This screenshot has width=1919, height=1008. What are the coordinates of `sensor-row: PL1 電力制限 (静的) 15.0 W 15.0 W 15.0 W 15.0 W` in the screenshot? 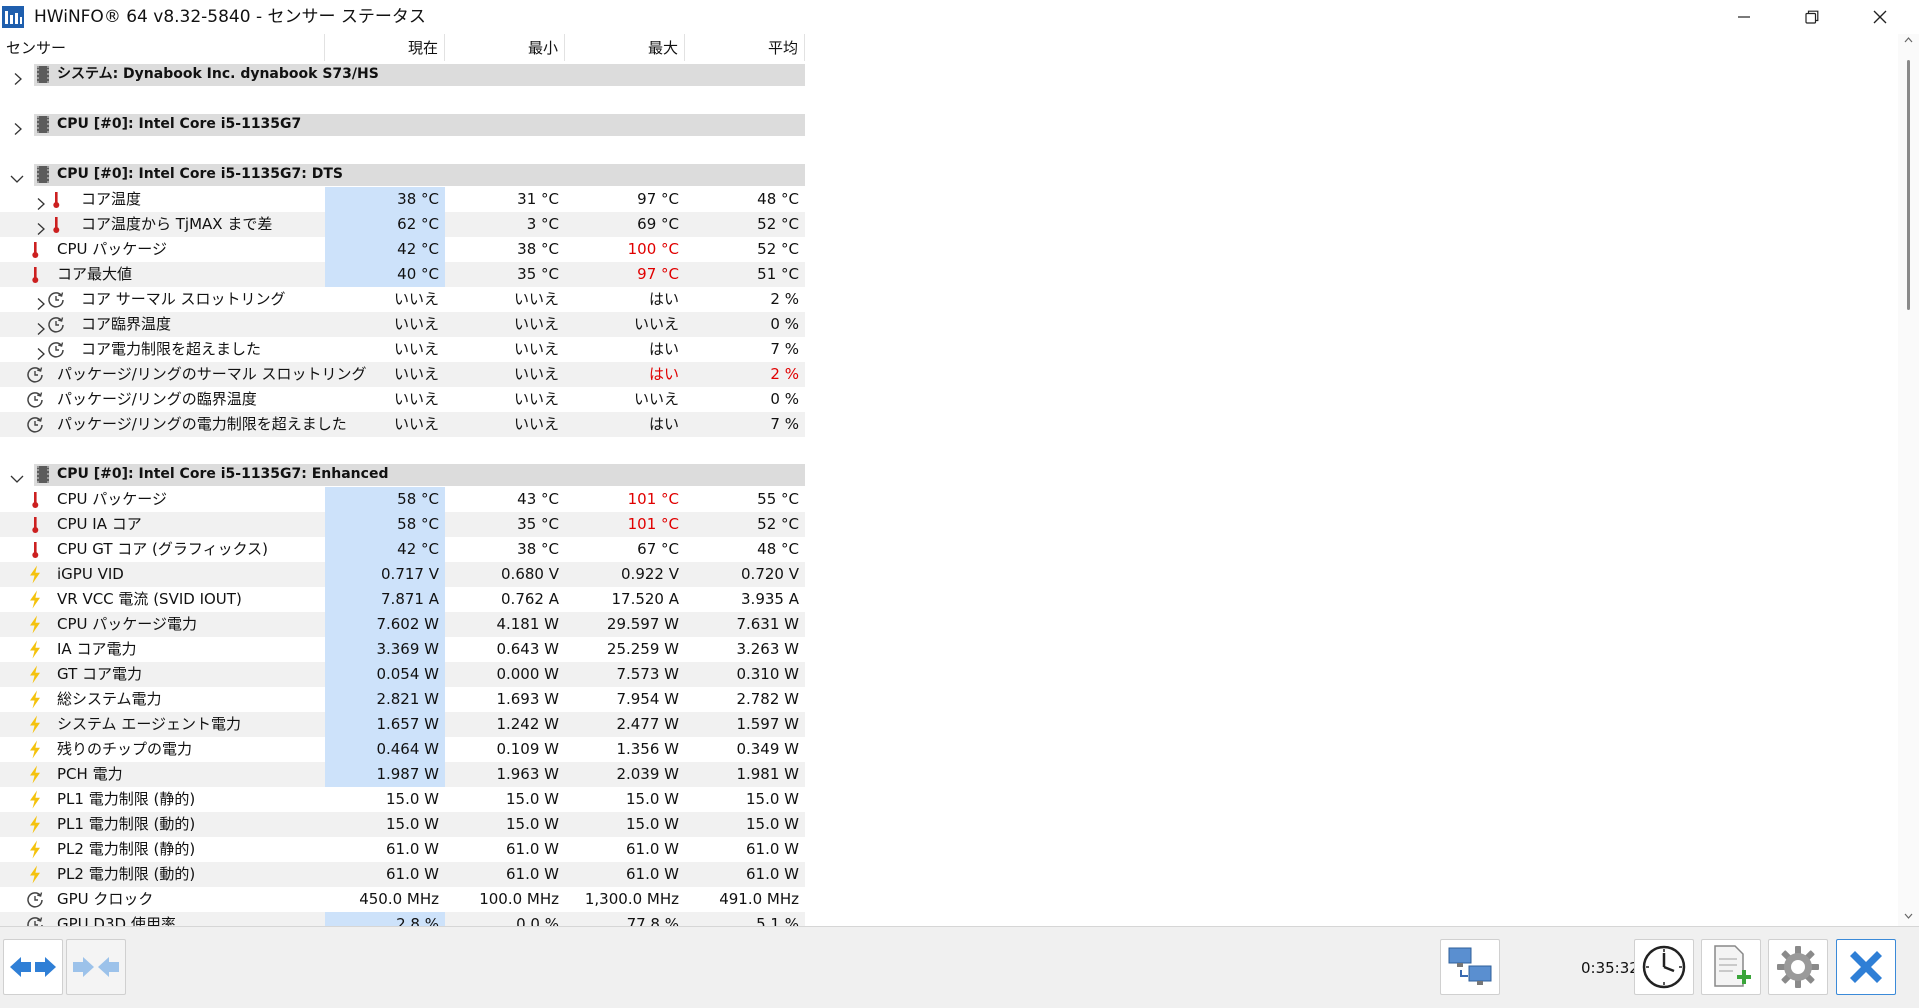 It's located at (402, 799).